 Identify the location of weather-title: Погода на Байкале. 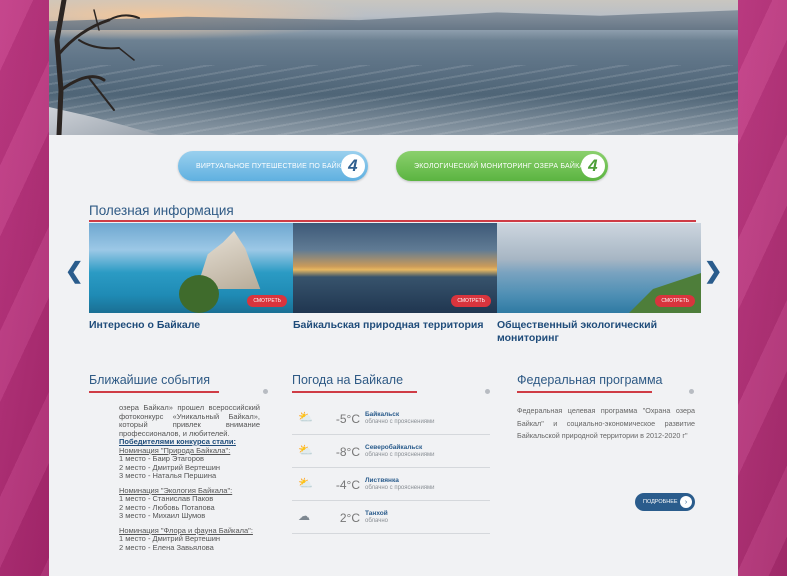
(348, 380).